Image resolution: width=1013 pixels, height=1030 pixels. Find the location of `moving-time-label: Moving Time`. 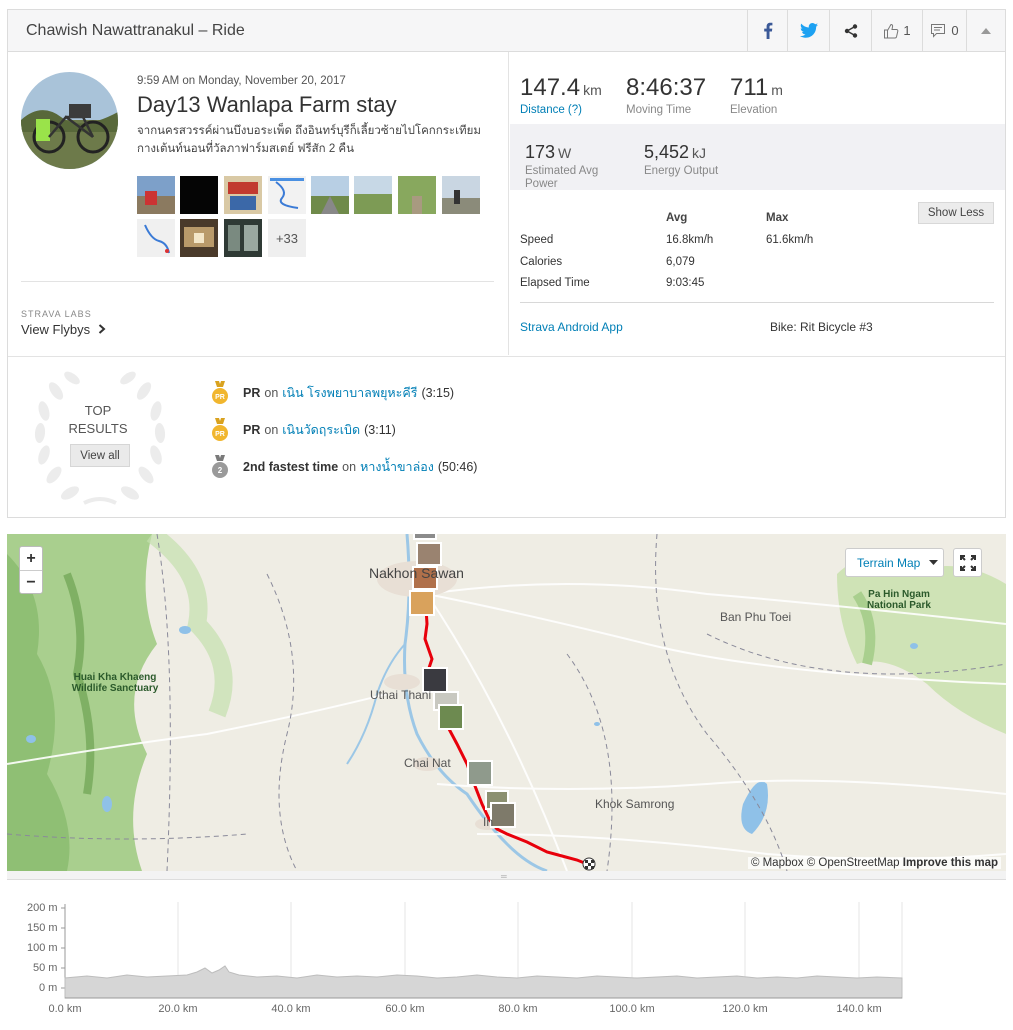

moving-time-label: Moving Time is located at coordinates (659, 110).